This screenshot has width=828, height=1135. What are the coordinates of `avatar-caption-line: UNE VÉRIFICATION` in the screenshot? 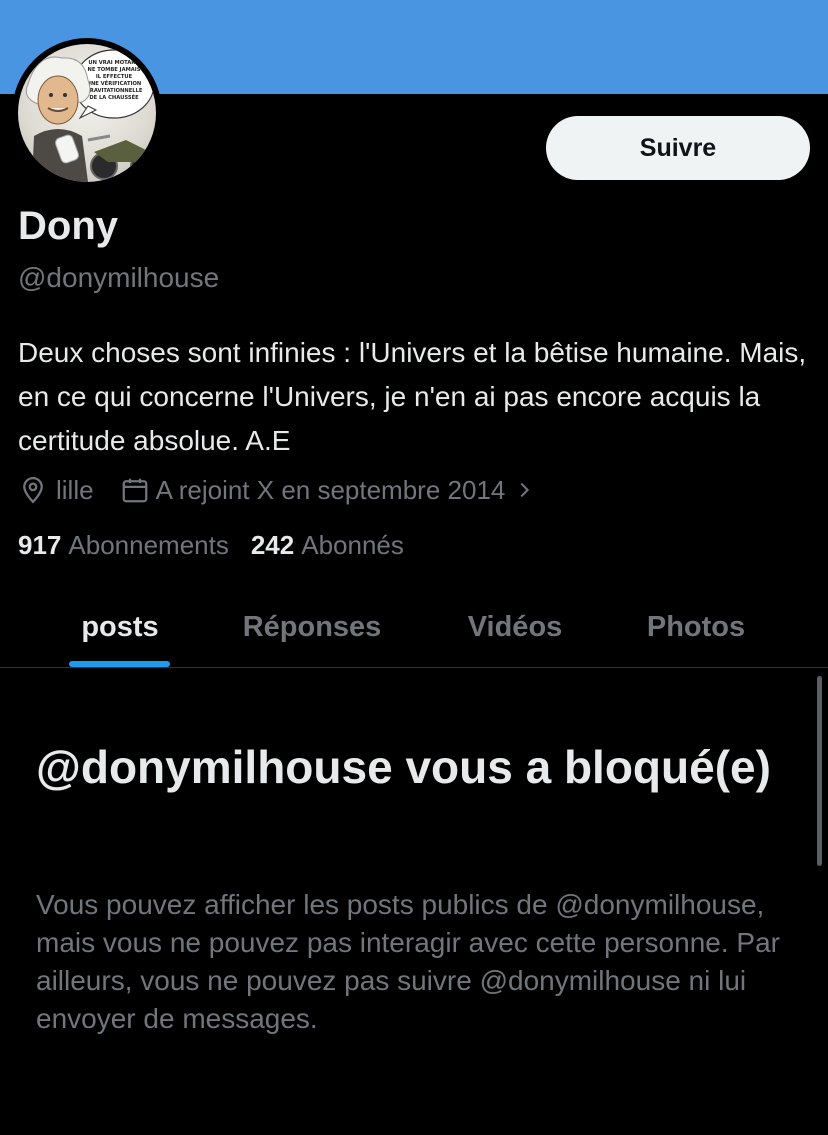 It's located at (114, 83).